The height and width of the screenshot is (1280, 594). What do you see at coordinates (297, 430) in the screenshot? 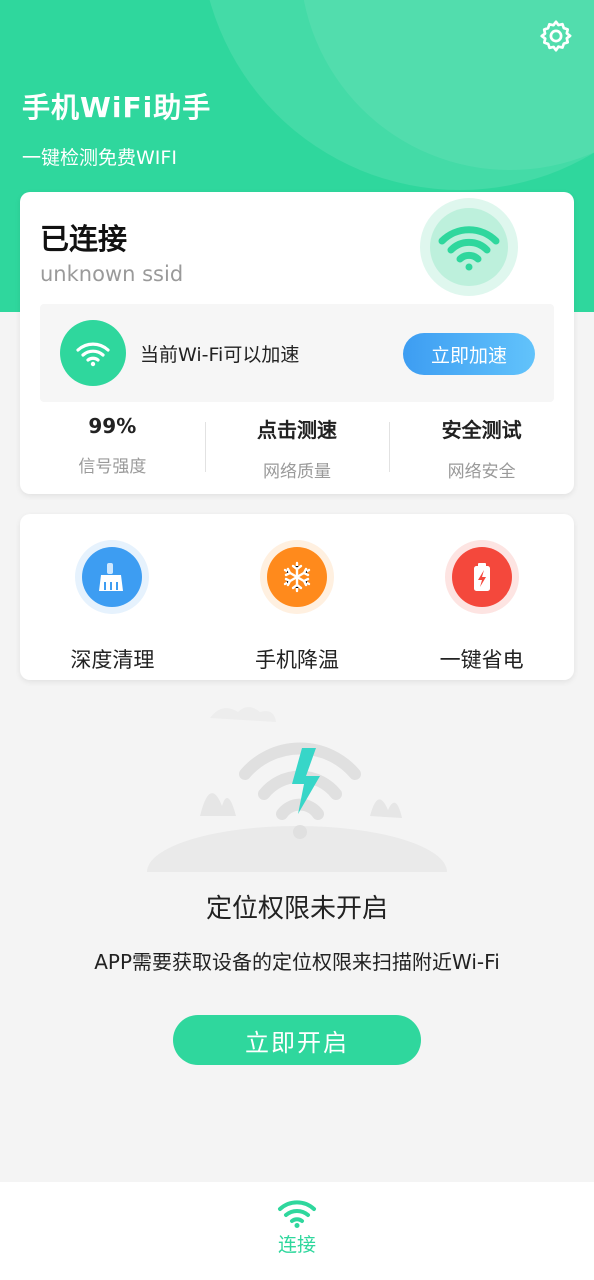
I see `stat-value: 点击测速` at bounding box center [297, 430].